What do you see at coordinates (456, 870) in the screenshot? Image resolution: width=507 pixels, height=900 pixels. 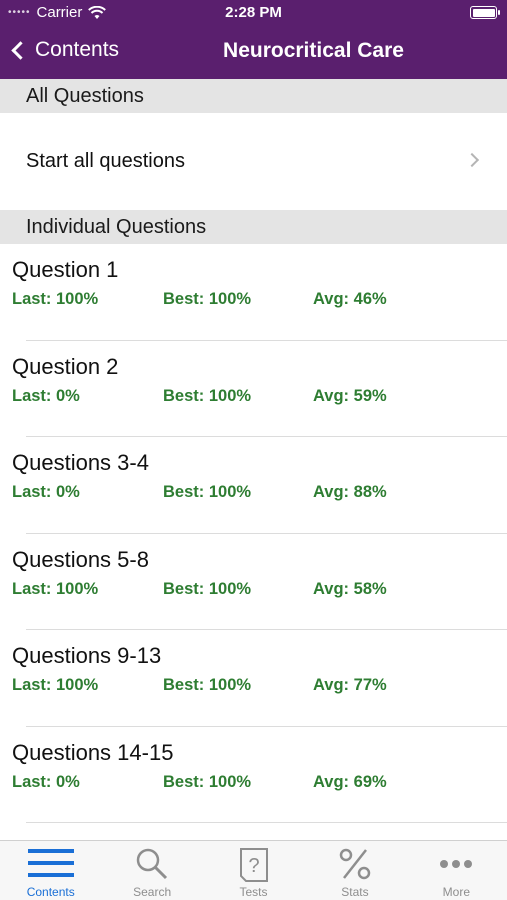 I see `tab-more: More` at bounding box center [456, 870].